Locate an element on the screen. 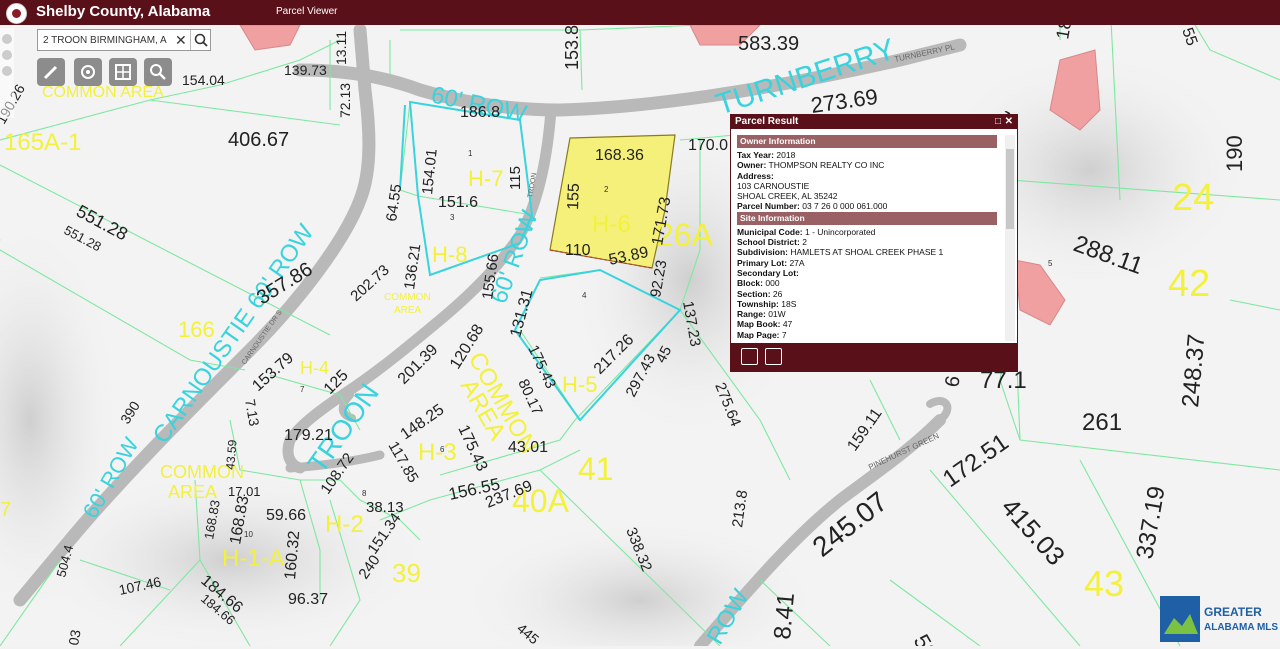 This screenshot has height=649, width=1280. side-panel-tab is located at coordinates (7, 73).